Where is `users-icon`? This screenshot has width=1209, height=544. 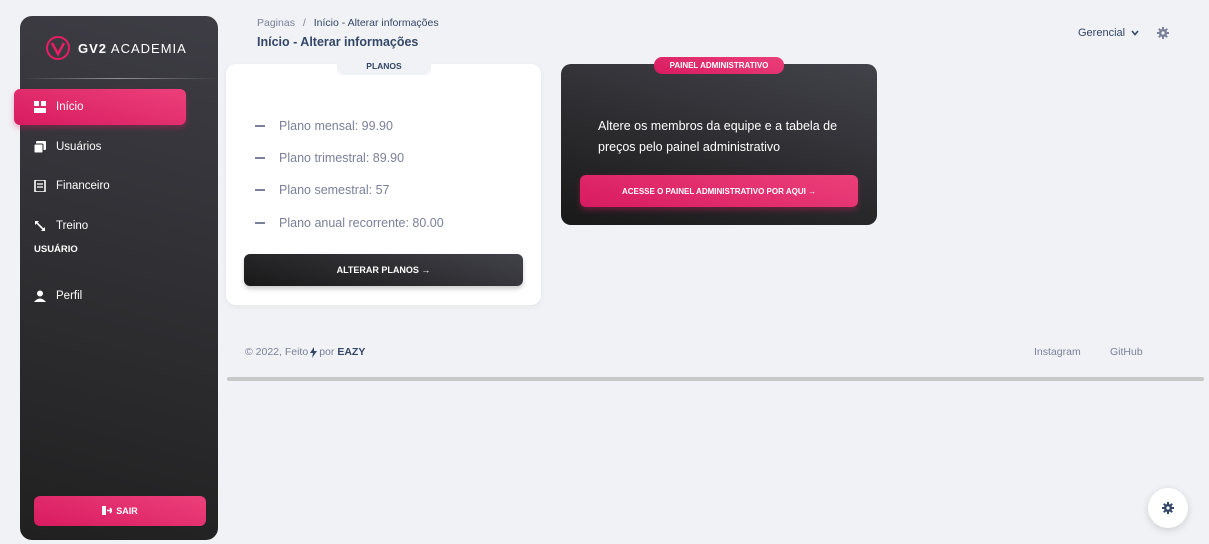
users-icon is located at coordinates (40, 147).